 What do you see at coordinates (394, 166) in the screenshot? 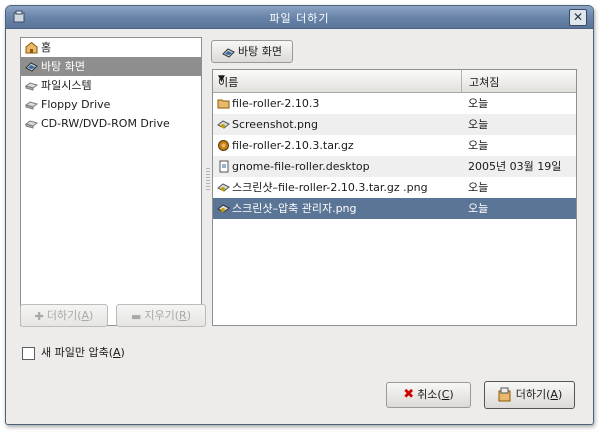
I see `file-row: gnome-file-roller.desktop 2005년 03월 19일` at bounding box center [394, 166].